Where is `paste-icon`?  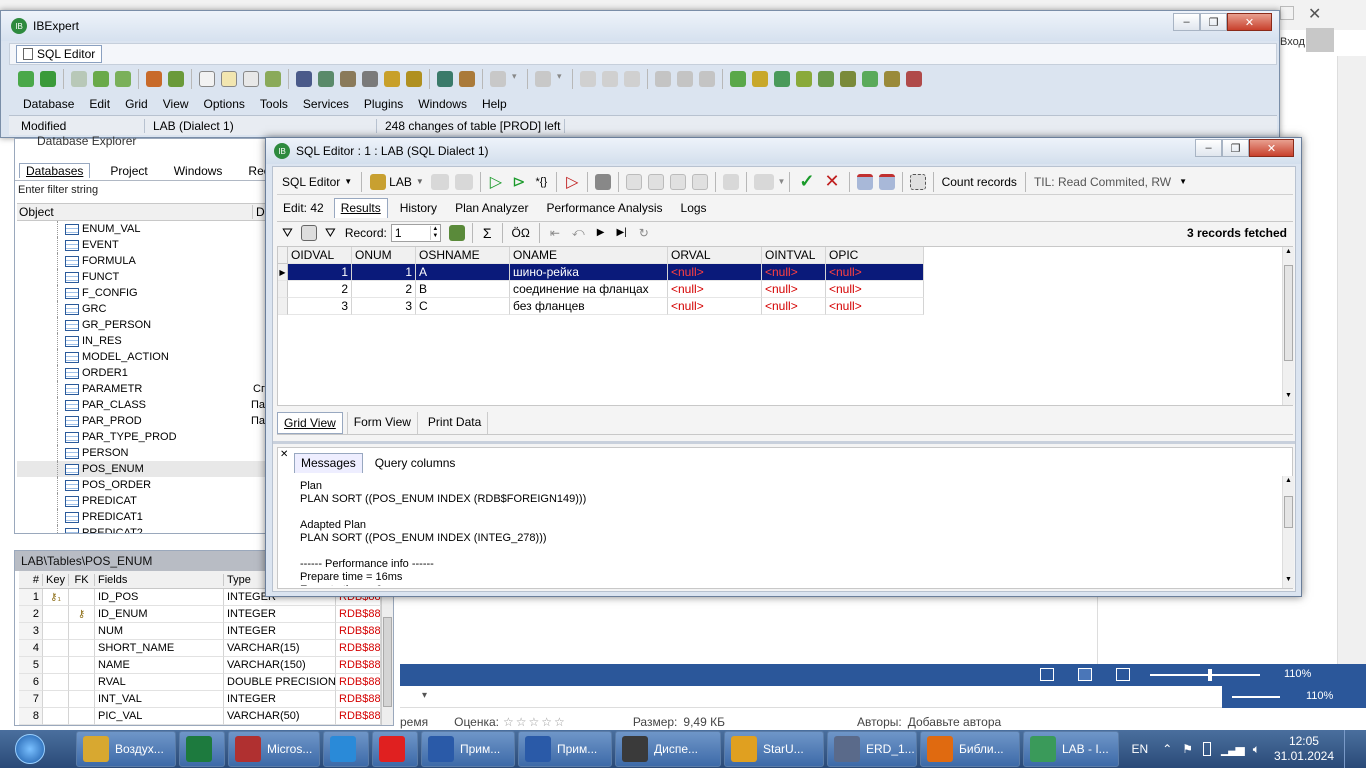 paste-icon is located at coordinates (632, 79).